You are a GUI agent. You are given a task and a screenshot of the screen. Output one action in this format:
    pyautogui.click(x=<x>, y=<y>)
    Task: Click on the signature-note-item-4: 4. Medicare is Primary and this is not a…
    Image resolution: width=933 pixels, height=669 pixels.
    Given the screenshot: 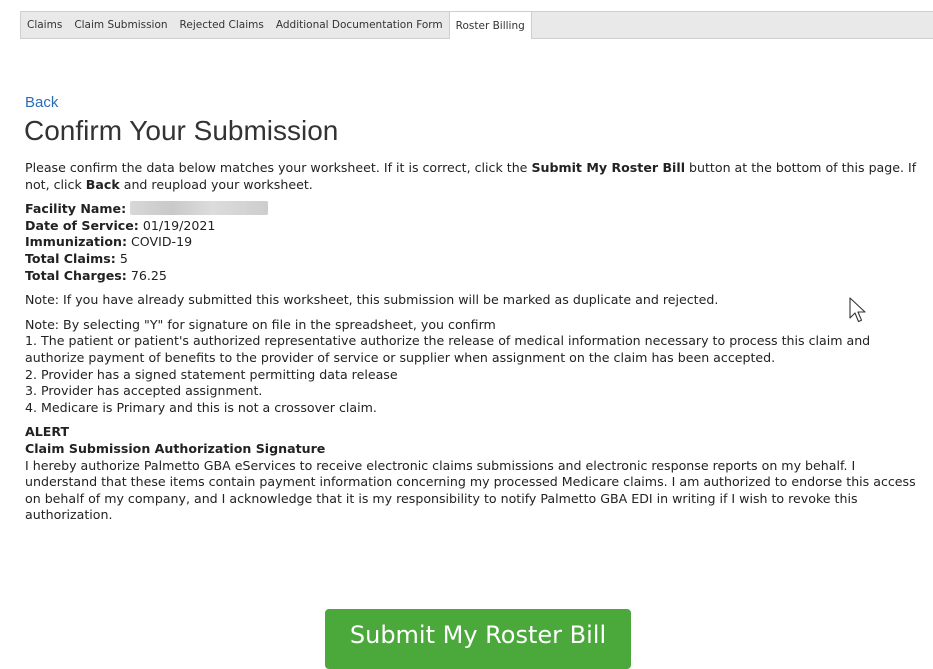 What is the action you would take?
    pyautogui.click(x=201, y=407)
    